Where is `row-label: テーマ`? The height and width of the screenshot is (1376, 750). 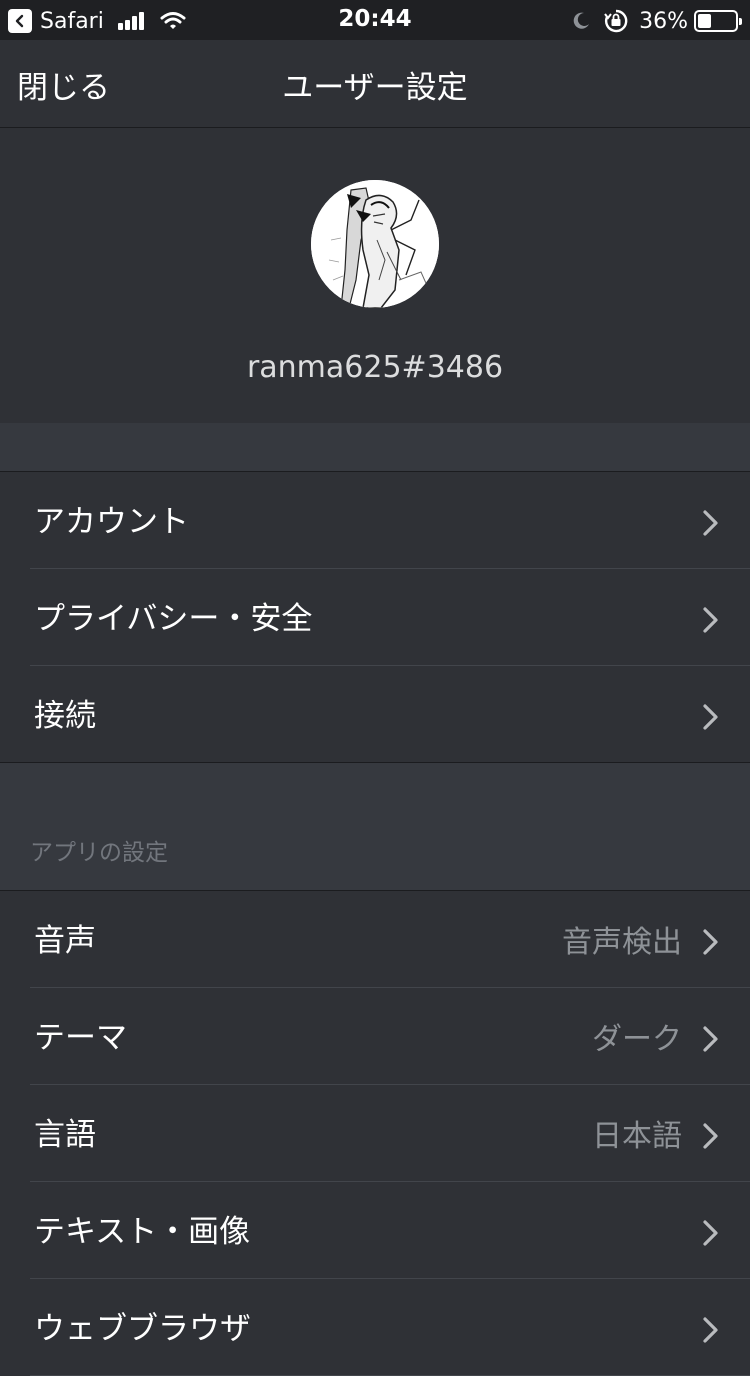
row-label: テーマ is located at coordinates (80, 1038).